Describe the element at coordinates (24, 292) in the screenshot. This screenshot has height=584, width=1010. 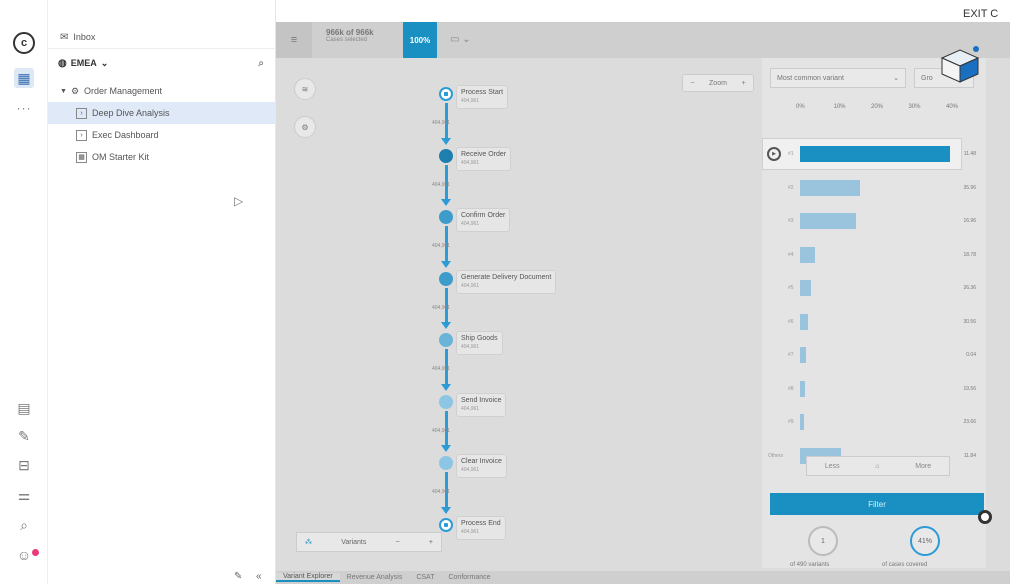
I see `app-rail: c ▦ ··· ▤ ✎ ⊟ ⚌ ⌕ ☺` at that location.